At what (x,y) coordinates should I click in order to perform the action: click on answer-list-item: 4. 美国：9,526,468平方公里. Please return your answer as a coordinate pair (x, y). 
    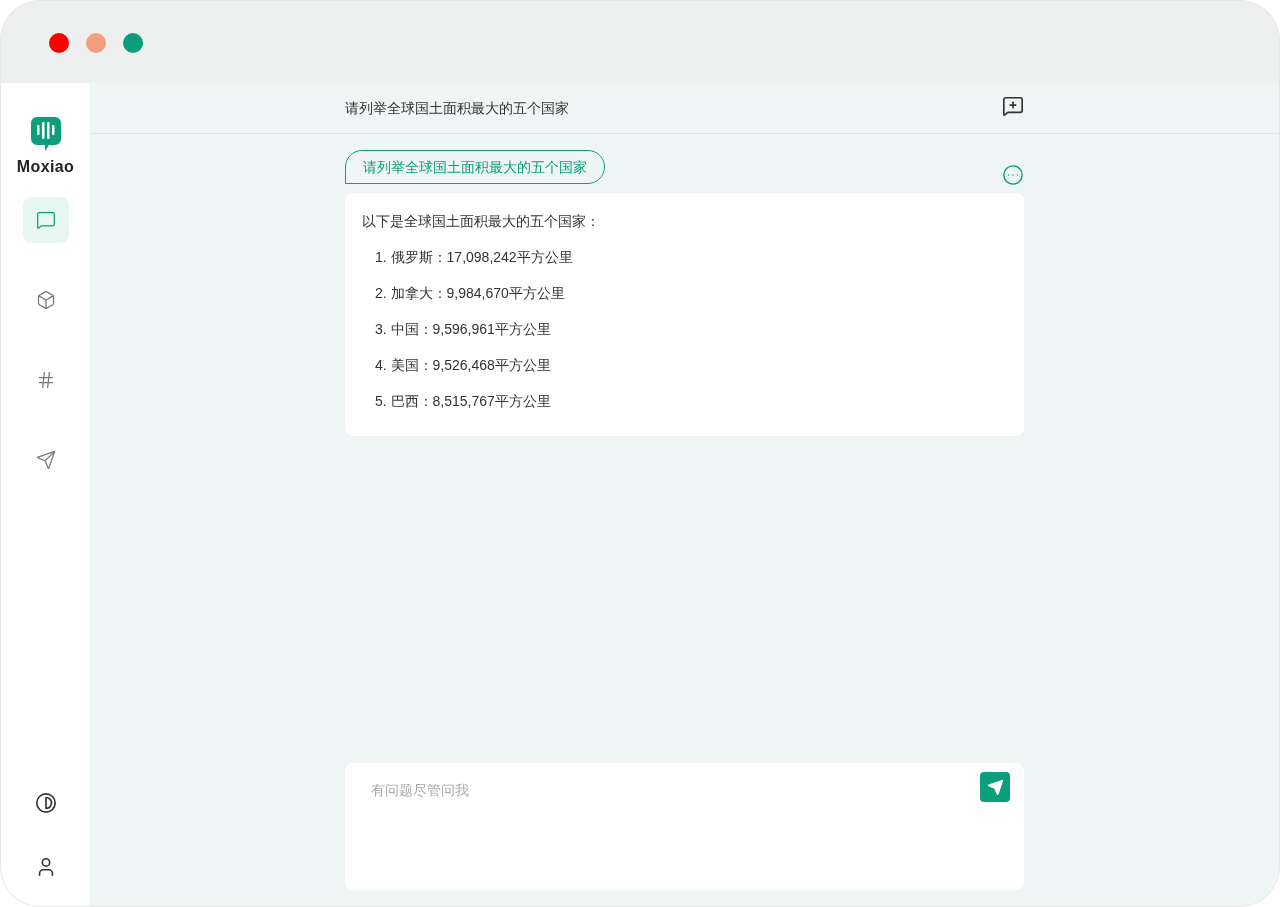
    Looking at the image, I should click on (463, 365).